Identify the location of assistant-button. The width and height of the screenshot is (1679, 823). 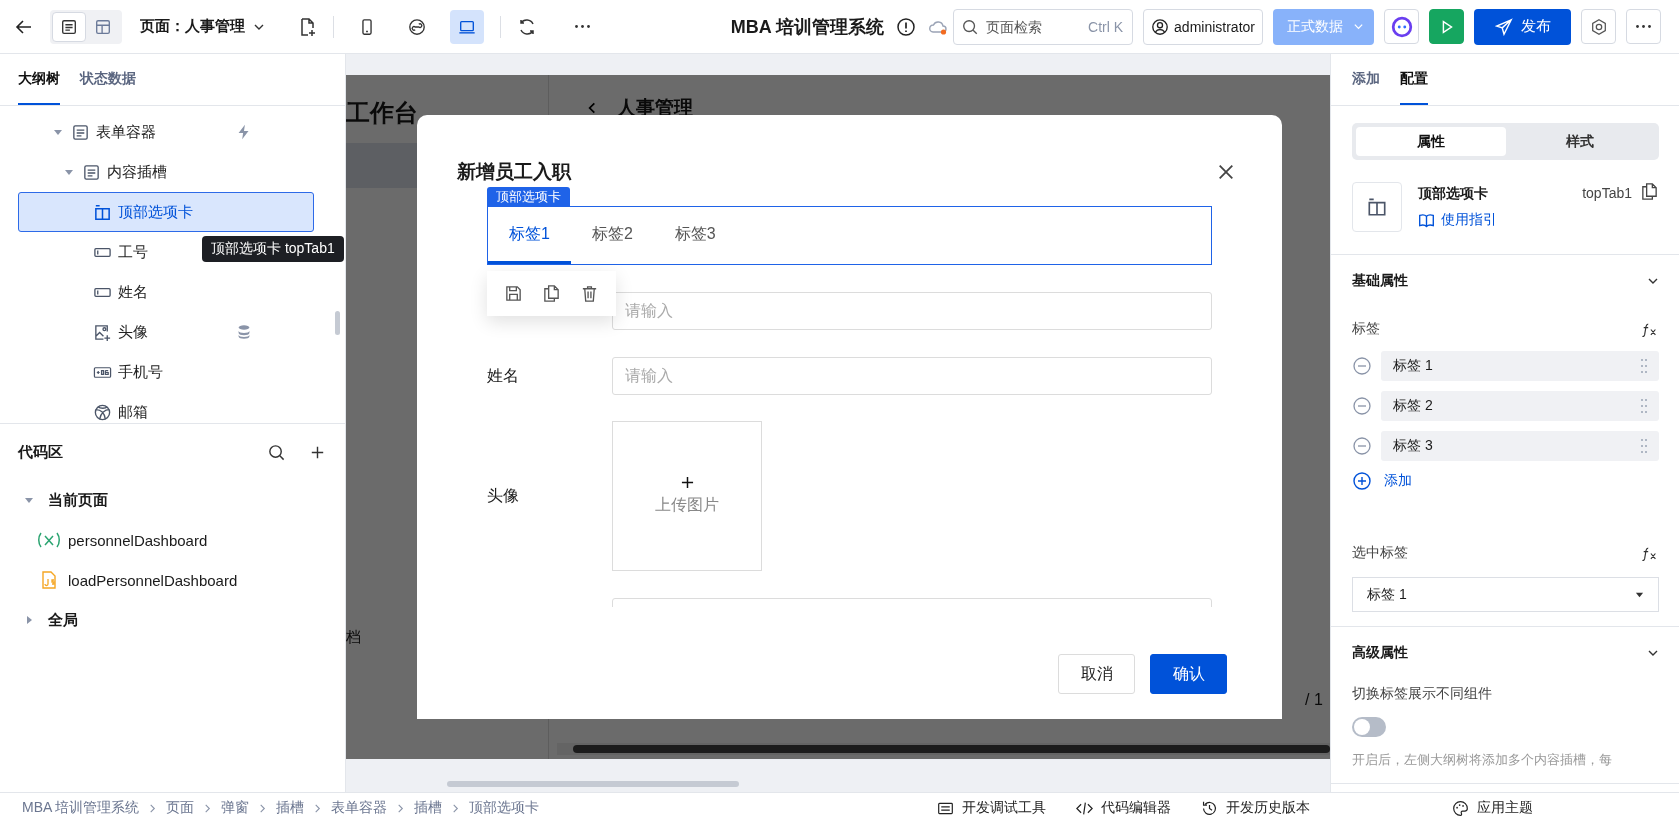
(1401, 26).